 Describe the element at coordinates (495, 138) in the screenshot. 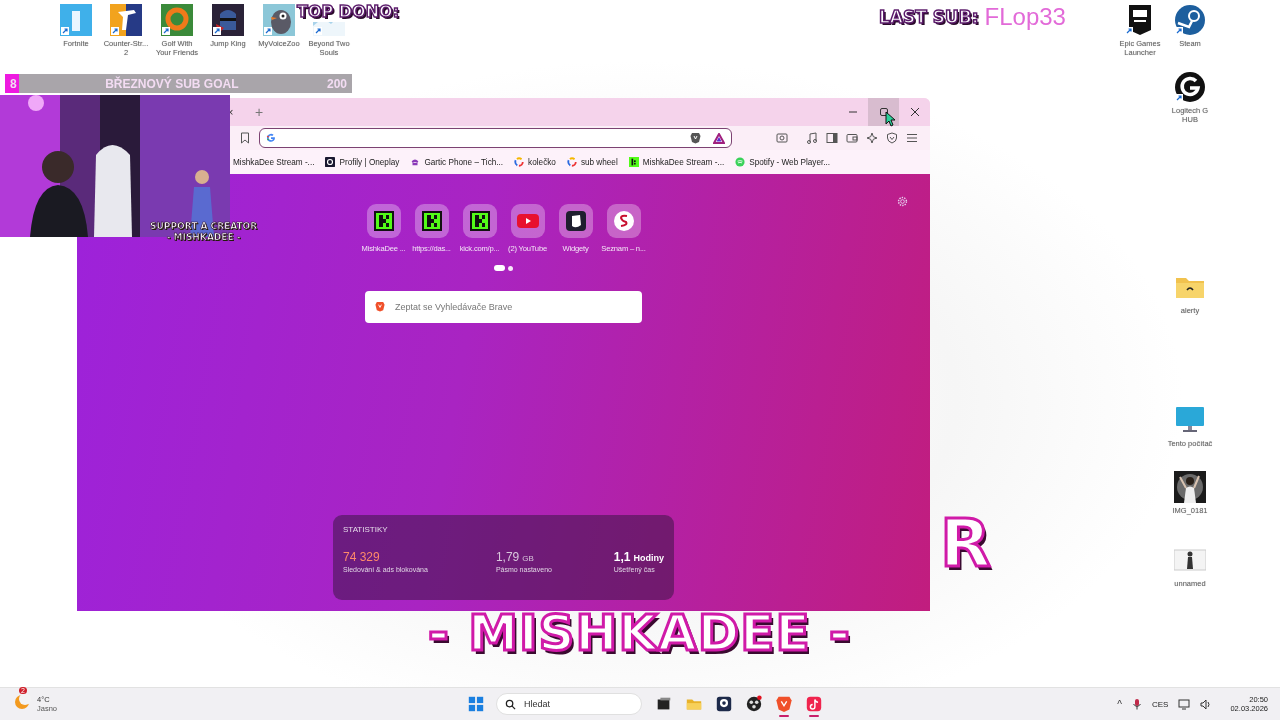

I see `address-field` at that location.